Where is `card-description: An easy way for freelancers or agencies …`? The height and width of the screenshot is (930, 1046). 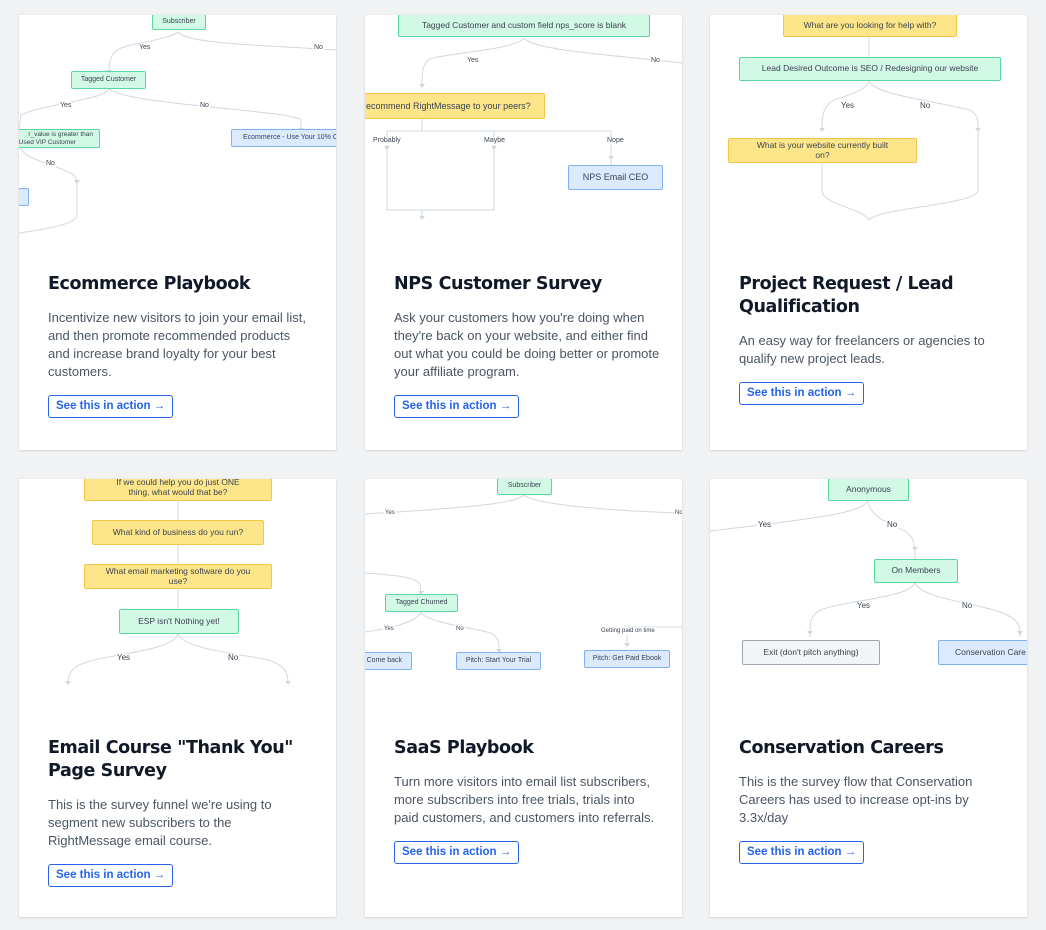
card-description: An easy way for freelancers or agencies … is located at coordinates (862, 349).